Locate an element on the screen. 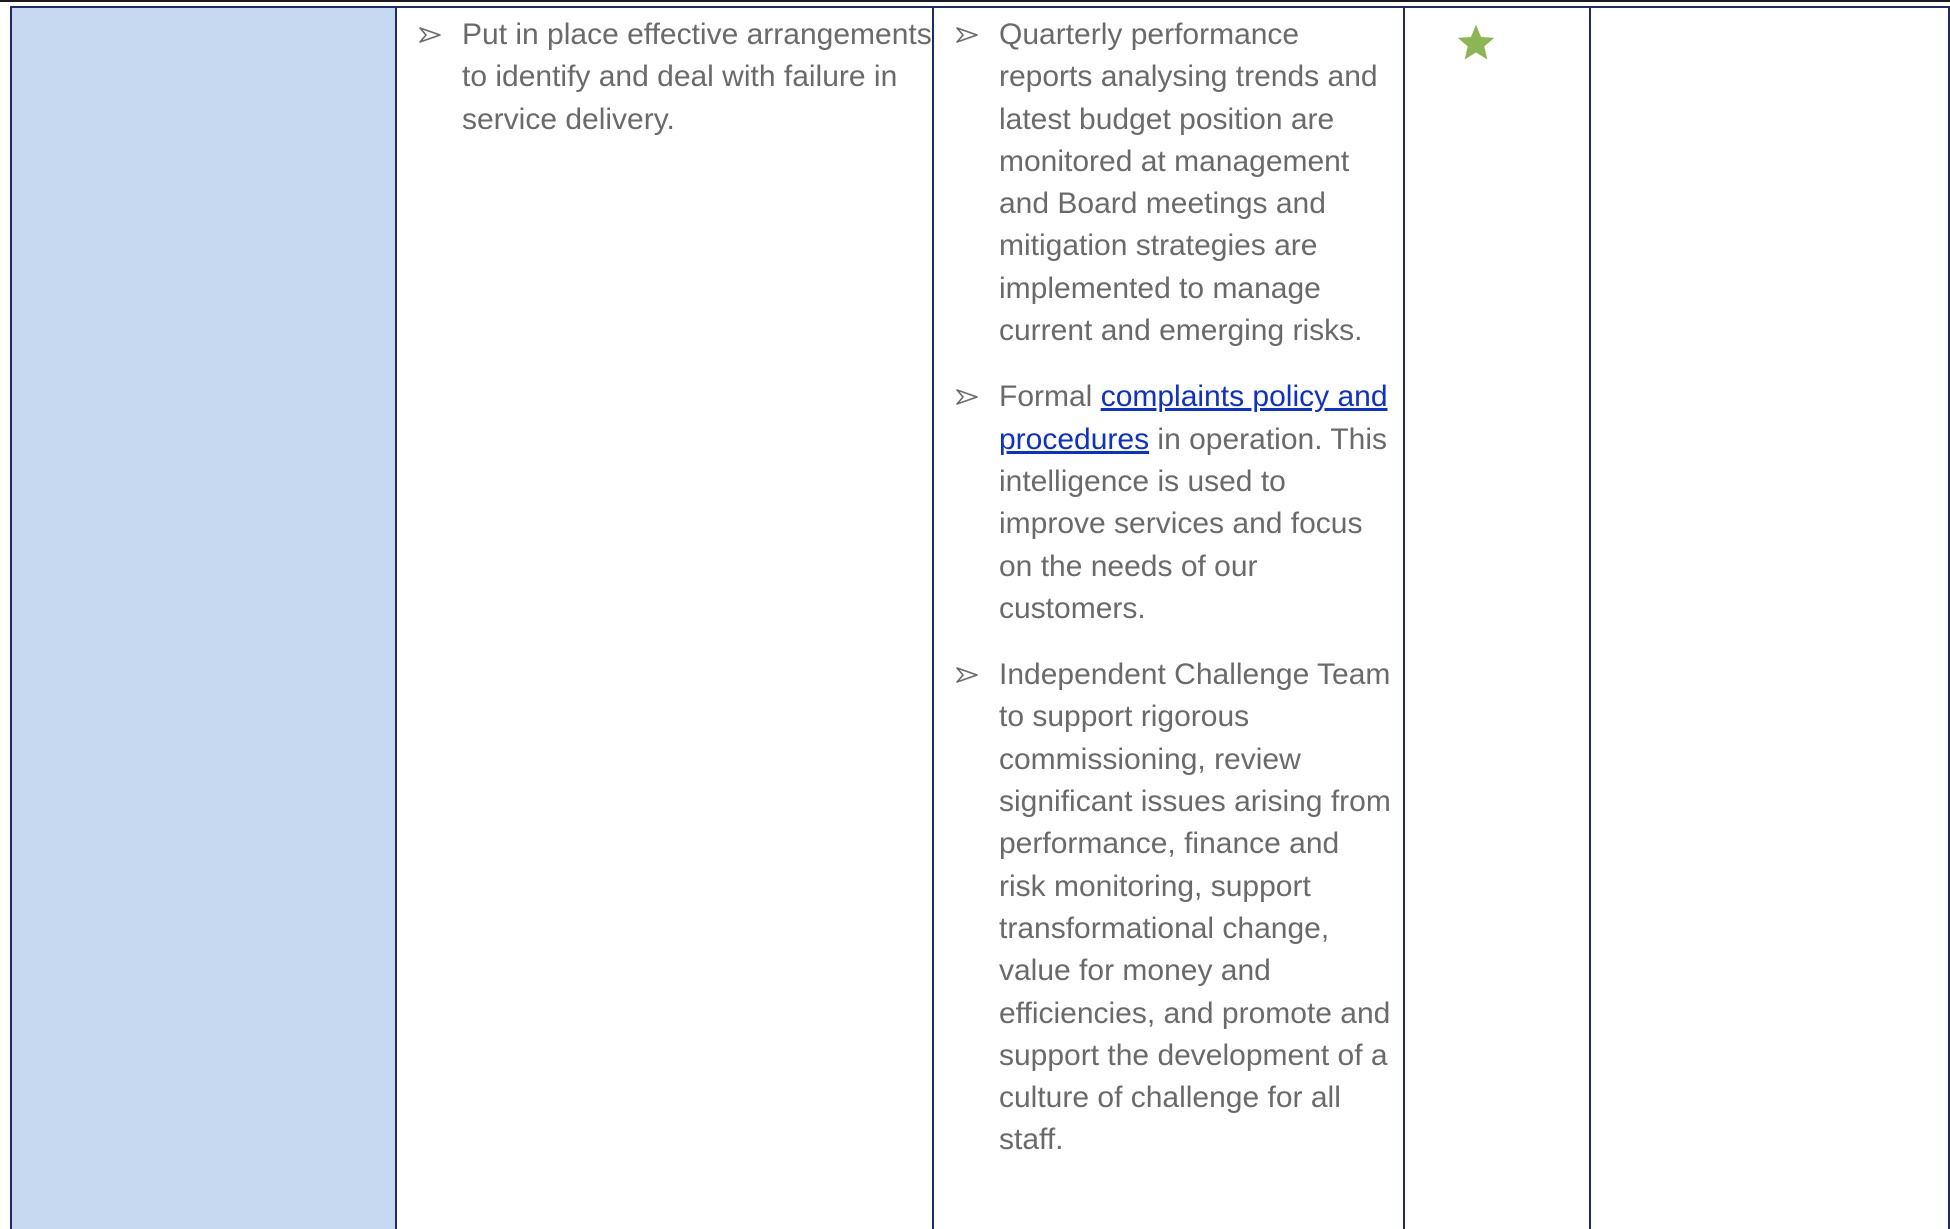 The image size is (1950, 1229). evidence-prefix: Formal is located at coordinates (1050, 397).